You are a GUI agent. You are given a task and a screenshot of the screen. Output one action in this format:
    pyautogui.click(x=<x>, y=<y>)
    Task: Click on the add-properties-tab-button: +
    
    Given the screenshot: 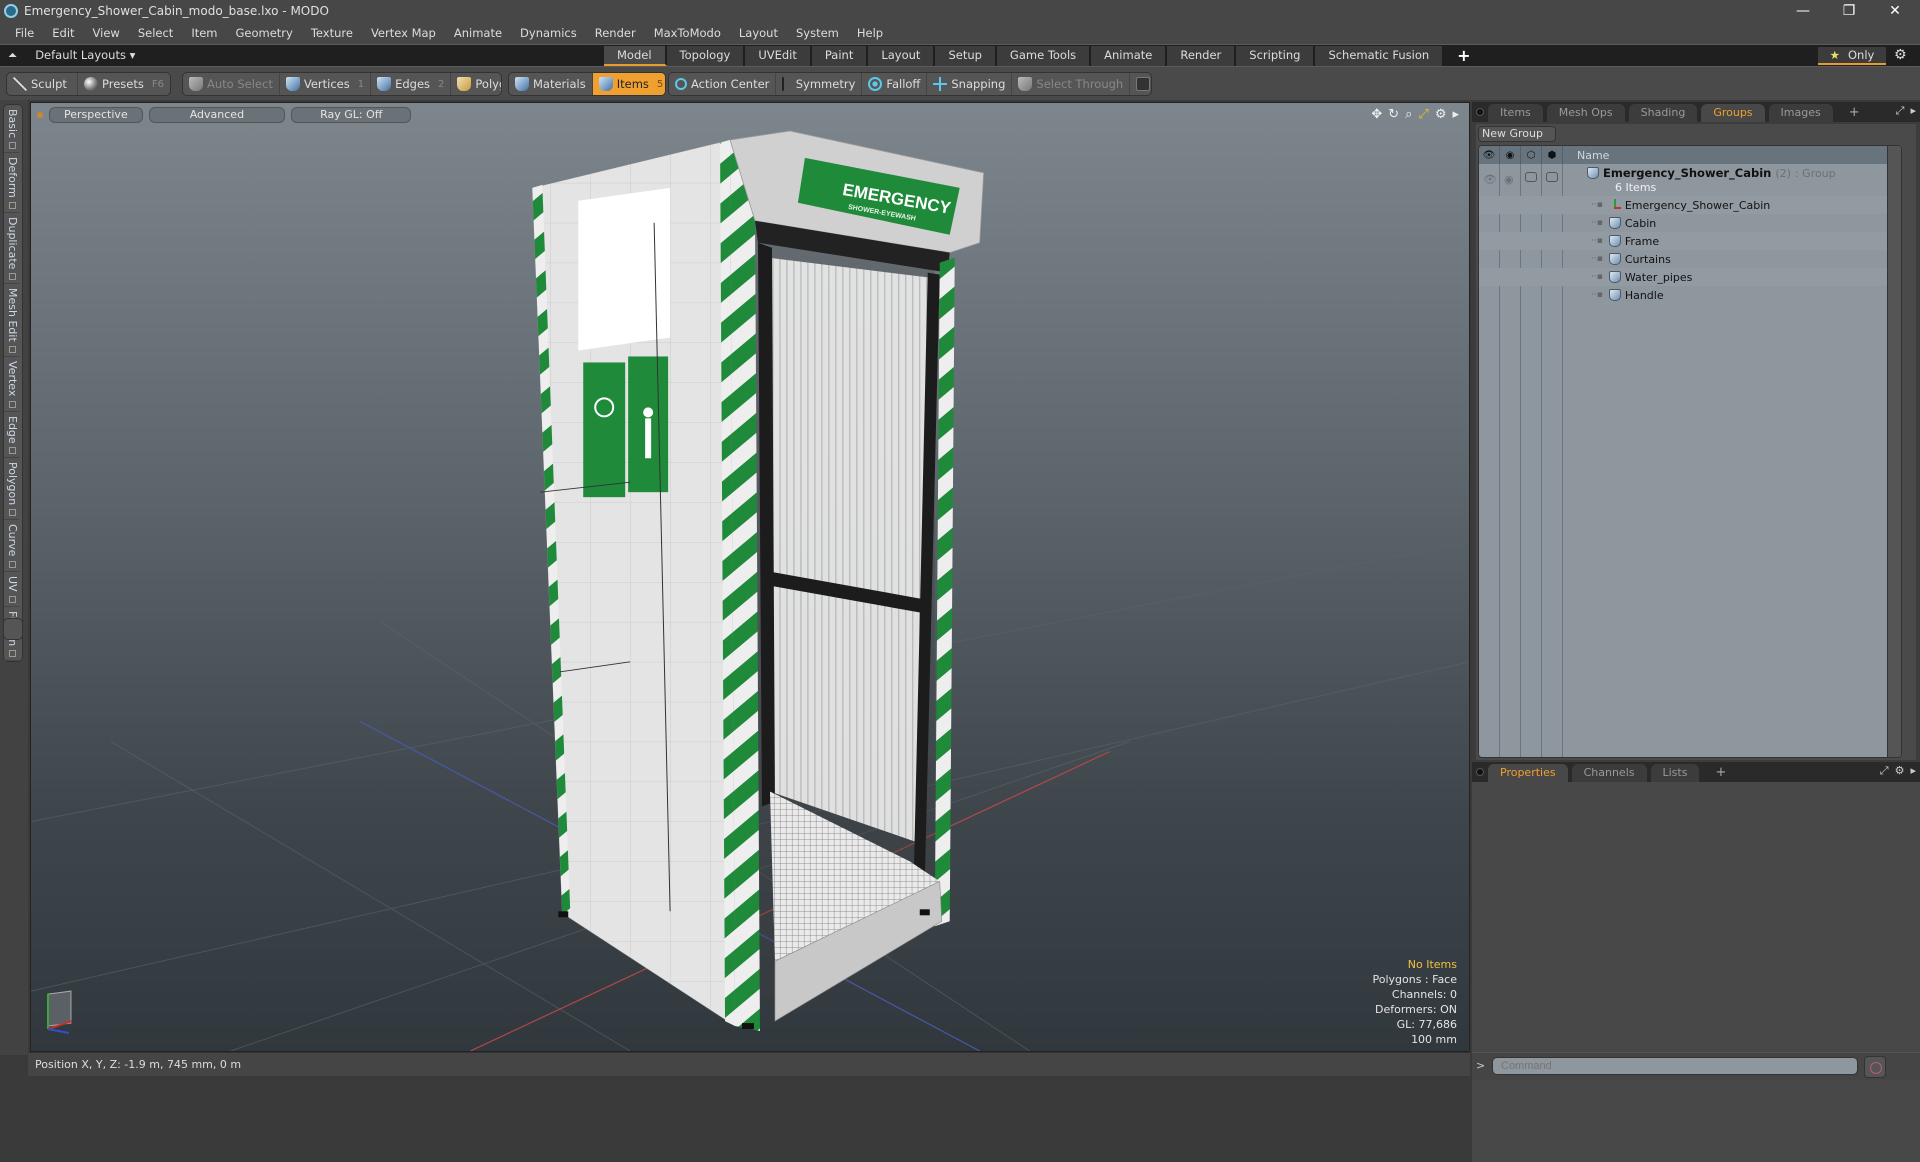 What is the action you would take?
    pyautogui.click(x=1720, y=773)
    